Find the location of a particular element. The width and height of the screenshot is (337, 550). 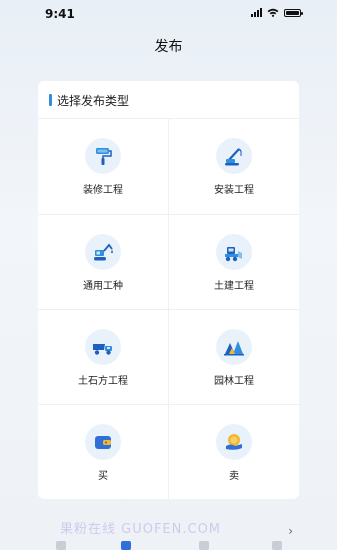

status-time: 9:41 is located at coordinates (60, 14).